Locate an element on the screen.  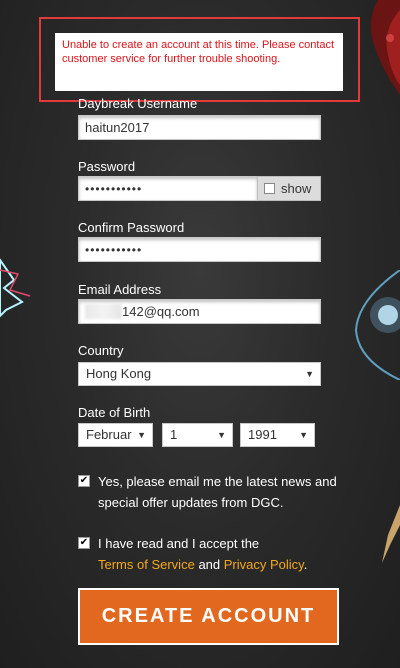
confirm-password-label: Confirm Password is located at coordinates (131, 227).